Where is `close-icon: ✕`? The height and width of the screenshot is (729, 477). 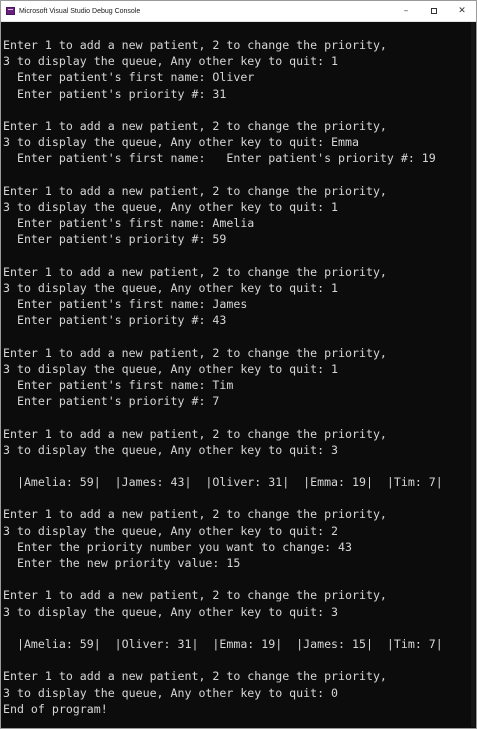 close-icon: ✕ is located at coordinates (462, 11).